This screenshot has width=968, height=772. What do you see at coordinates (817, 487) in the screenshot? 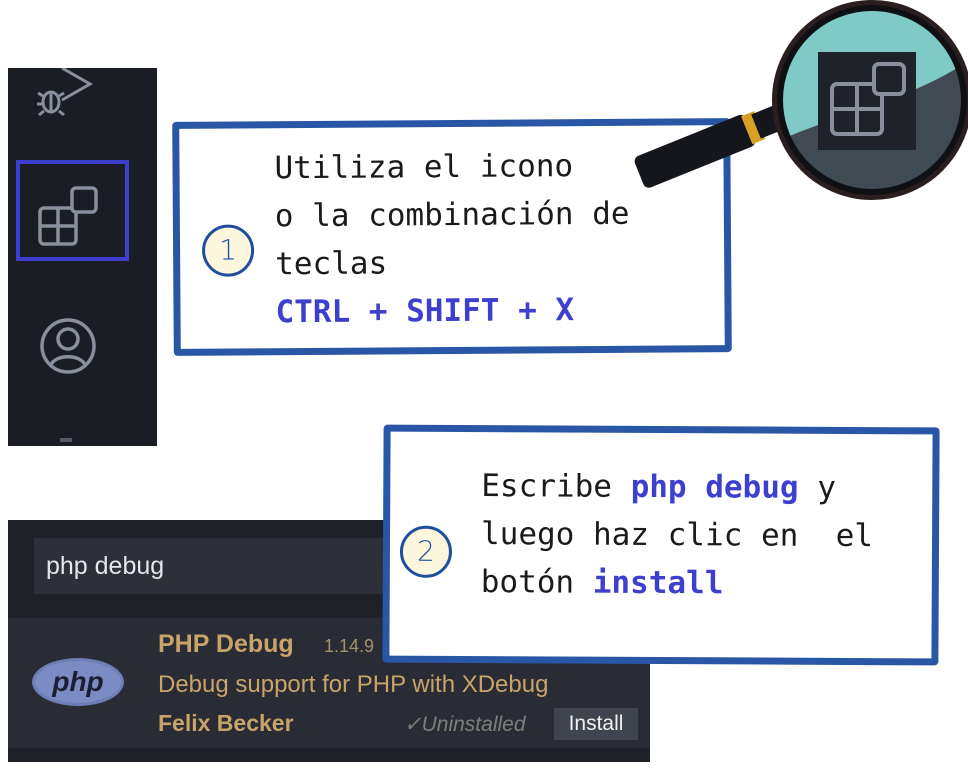
I see `callout-2-text-part: y` at bounding box center [817, 487].